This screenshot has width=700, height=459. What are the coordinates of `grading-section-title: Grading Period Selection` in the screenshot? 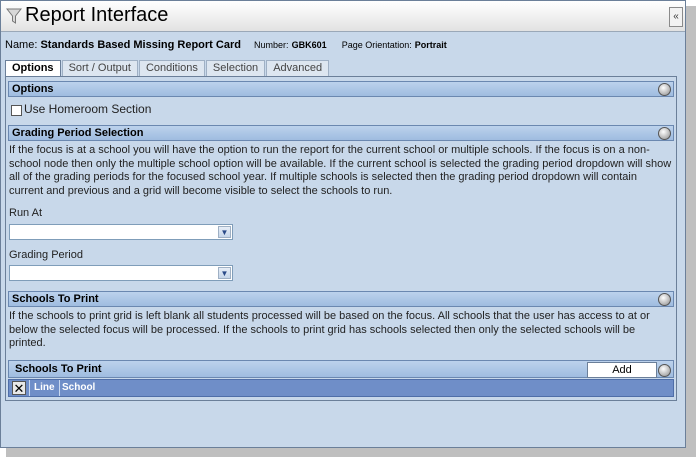 It's located at (78, 133).